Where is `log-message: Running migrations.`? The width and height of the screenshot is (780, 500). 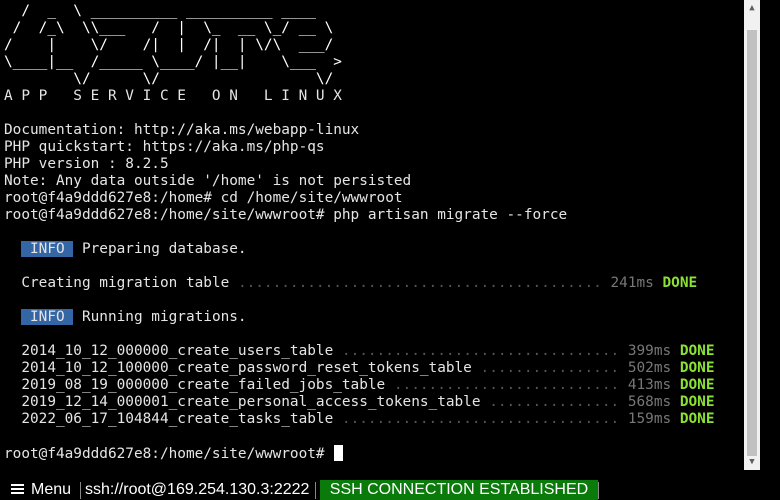
log-message: Running migrations. is located at coordinates (164, 317).